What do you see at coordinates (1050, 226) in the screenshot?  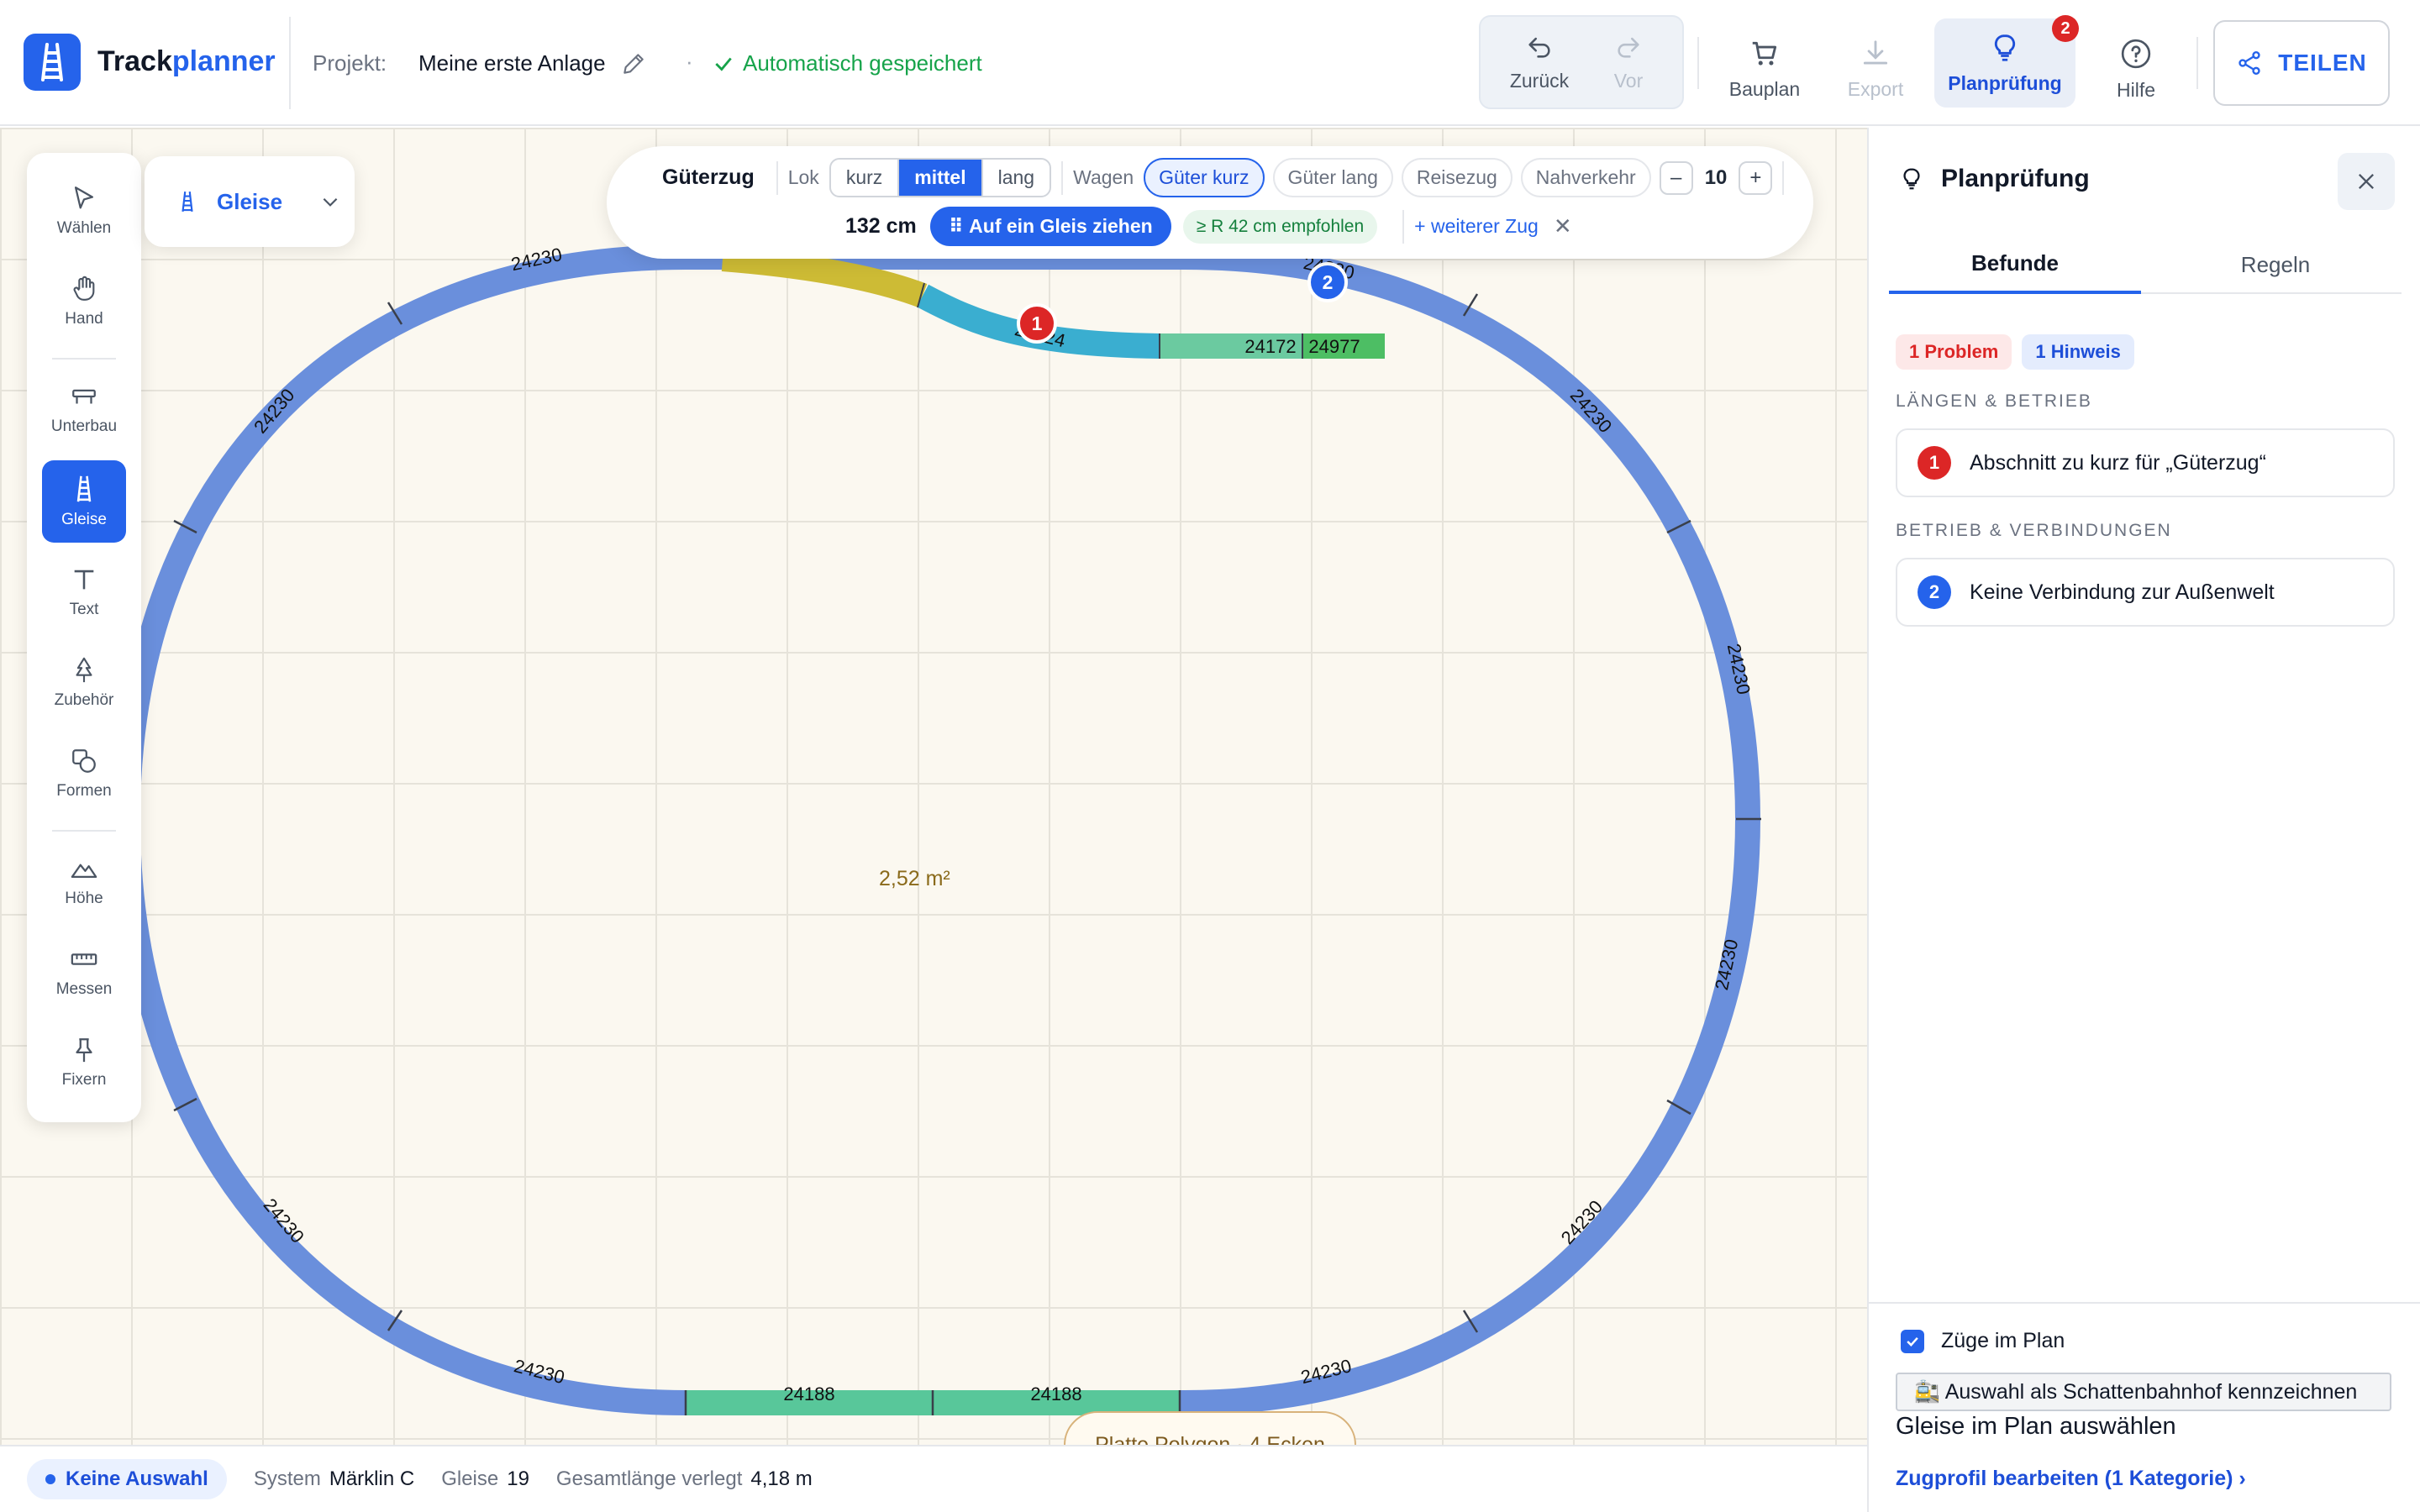 I see `drag-to-track-button: ⠿ Auf ein Gleis ziehen` at bounding box center [1050, 226].